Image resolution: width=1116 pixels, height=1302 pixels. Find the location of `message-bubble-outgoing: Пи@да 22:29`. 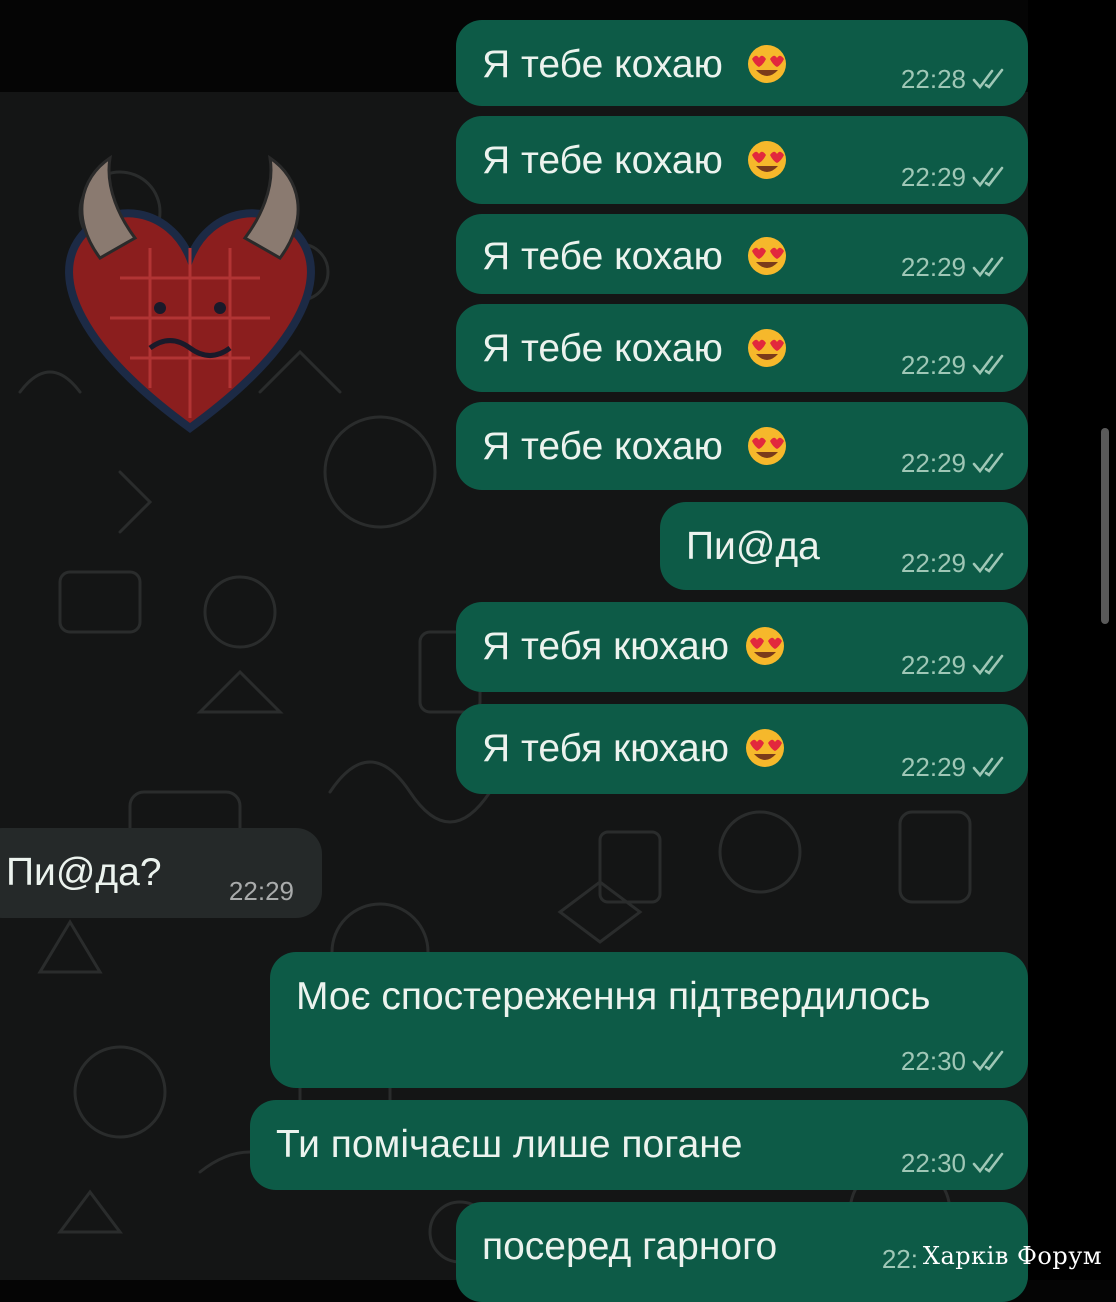

message-bubble-outgoing: Пи@да 22:29 is located at coordinates (844, 546).